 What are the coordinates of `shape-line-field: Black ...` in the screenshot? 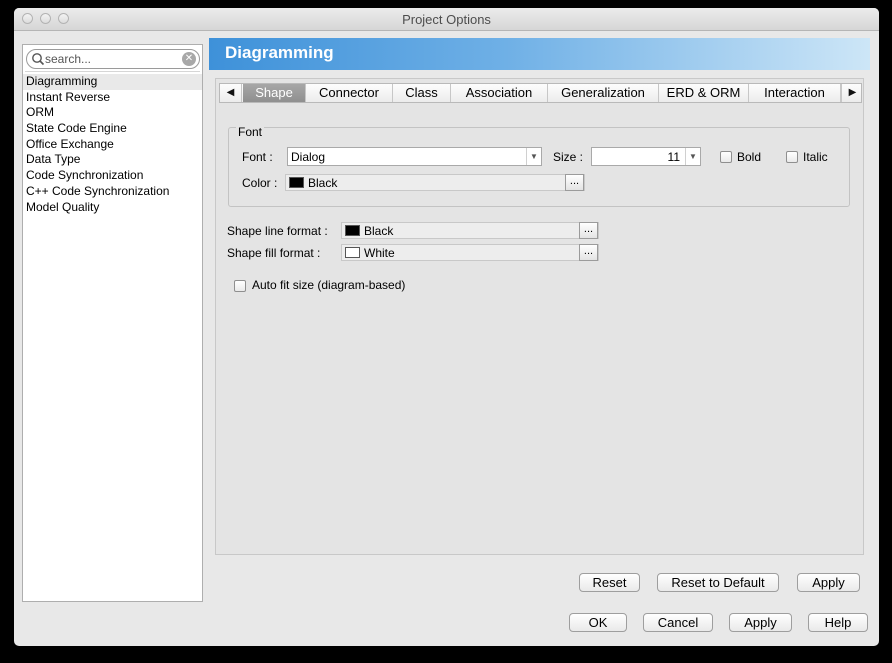 It's located at (470, 230).